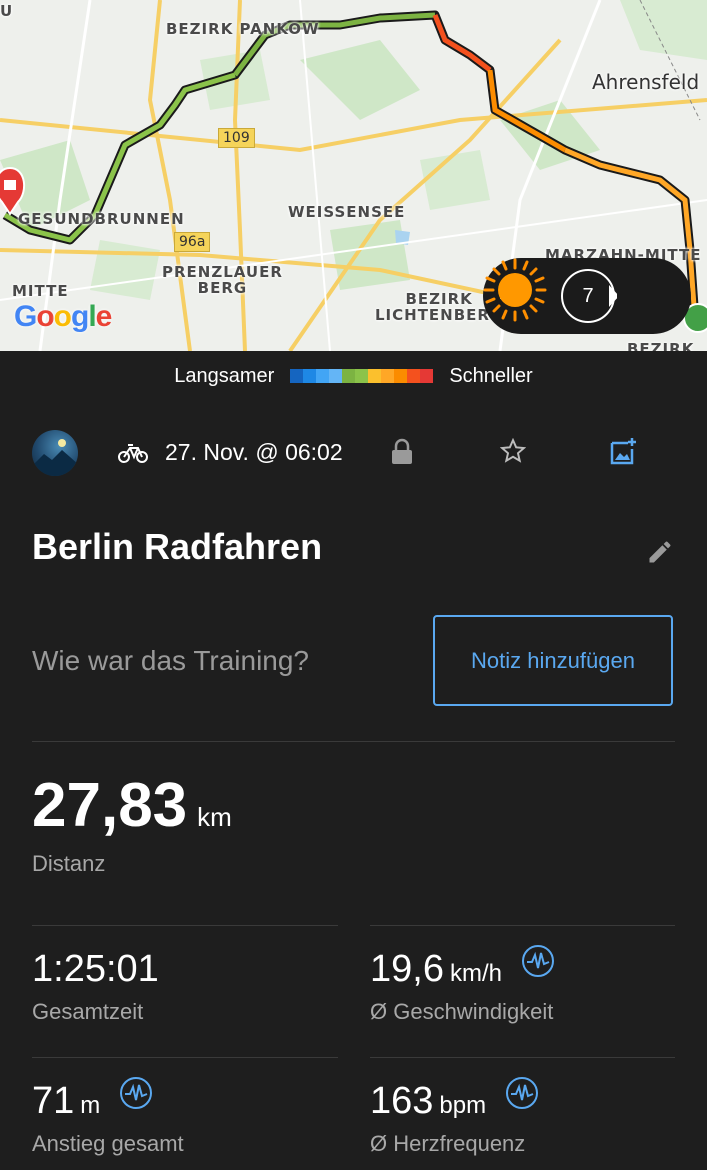 The height and width of the screenshot is (1170, 707). I want to click on legend-slower-label: Langsamer, so click(224, 375).